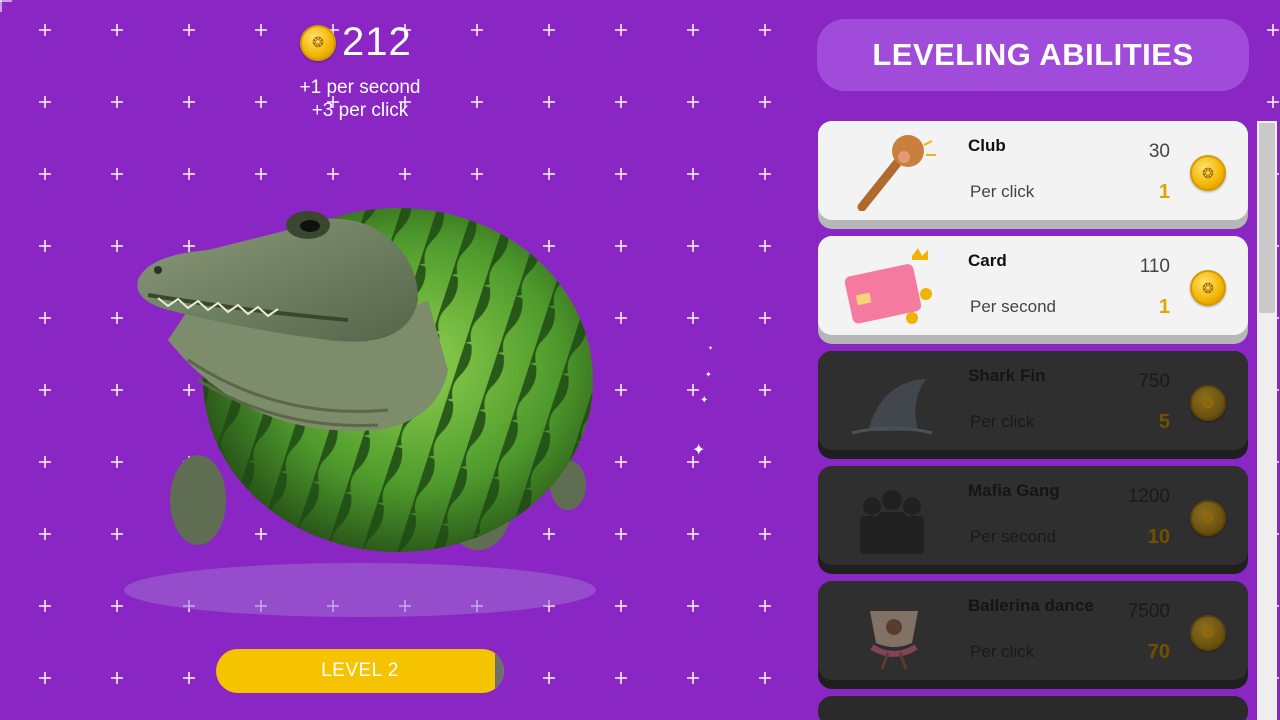 The width and height of the screenshot is (1280, 720). Describe the element at coordinates (1267, 420) in the screenshot. I see `ability-list-scrollbar` at that location.